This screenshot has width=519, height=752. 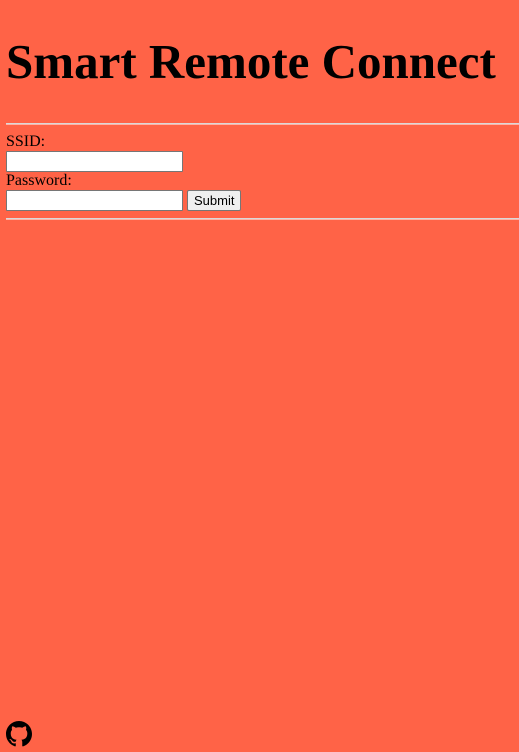 I want to click on github-icon, so click(x=19, y=734).